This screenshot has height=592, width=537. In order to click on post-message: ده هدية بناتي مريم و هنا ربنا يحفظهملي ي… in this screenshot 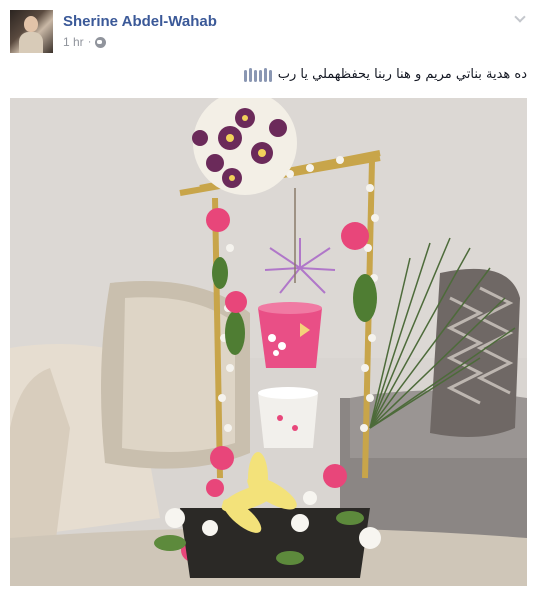, I will do `click(402, 74)`.